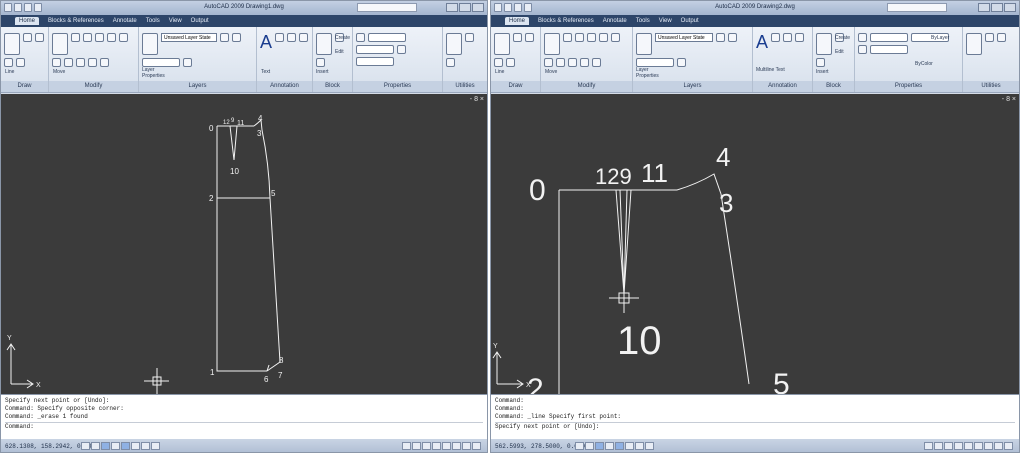 The image size is (1020, 453). What do you see at coordinates (690, 21) in the screenshot?
I see `tab-output: Output` at bounding box center [690, 21].